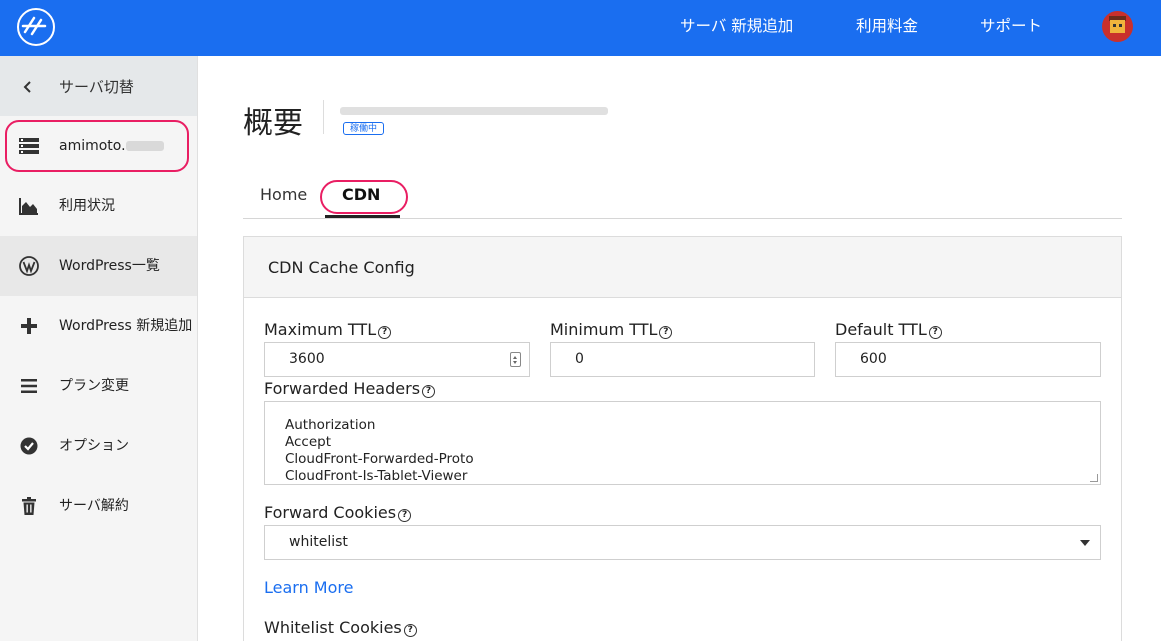 Image resolution: width=1161 pixels, height=641 pixels. Describe the element at coordinates (1094, 478) in the screenshot. I see `resize-handle` at that location.